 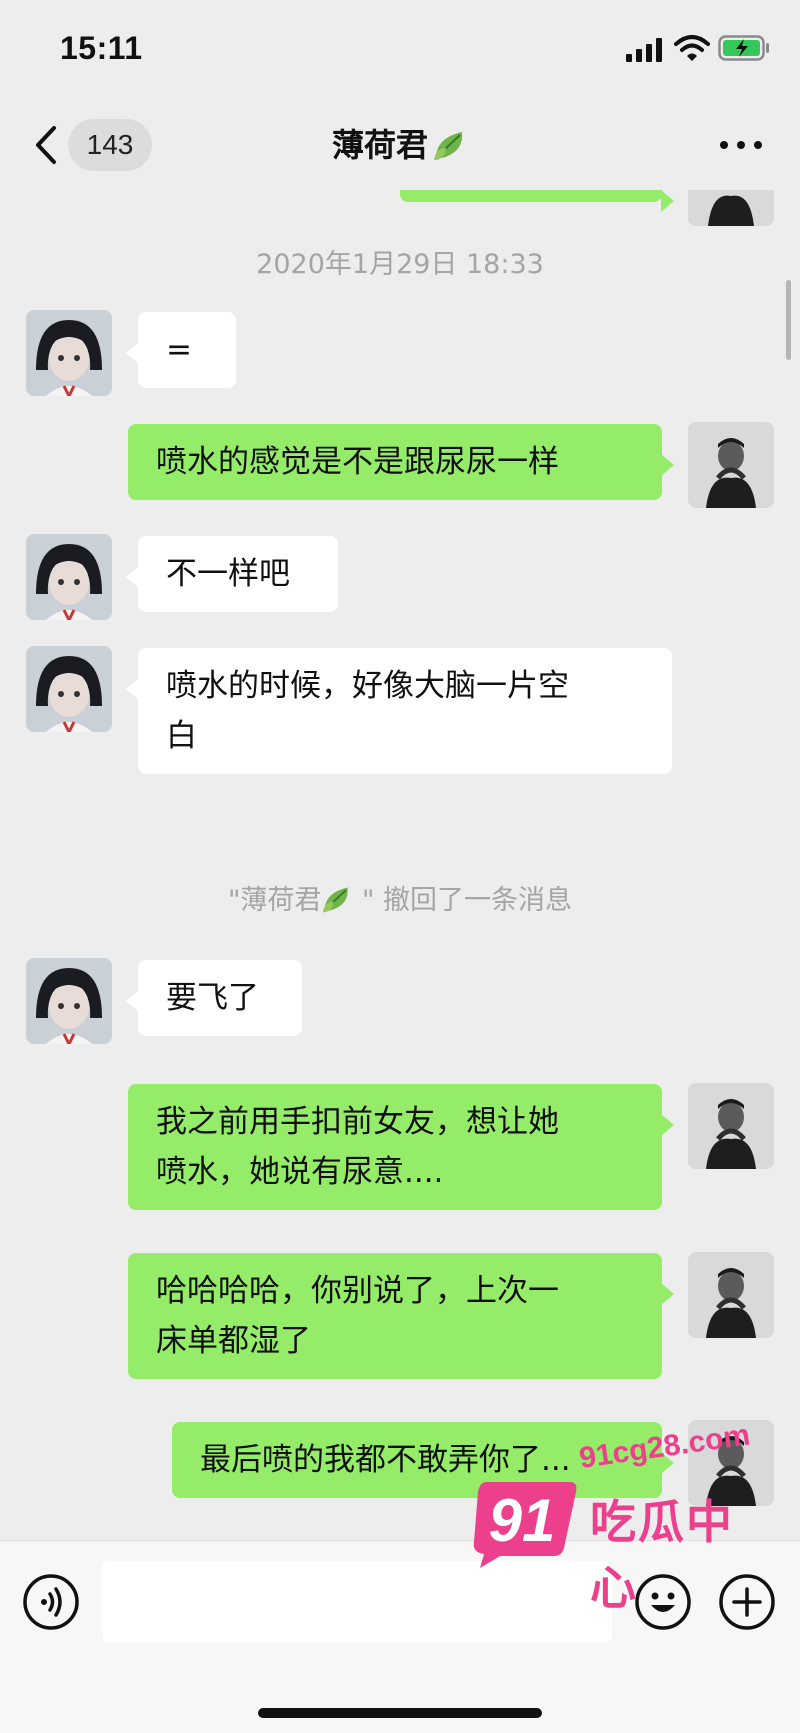 What do you see at coordinates (367, 686) in the screenshot?
I see `message-line: 喷水的时候，好像大脑一片空` at bounding box center [367, 686].